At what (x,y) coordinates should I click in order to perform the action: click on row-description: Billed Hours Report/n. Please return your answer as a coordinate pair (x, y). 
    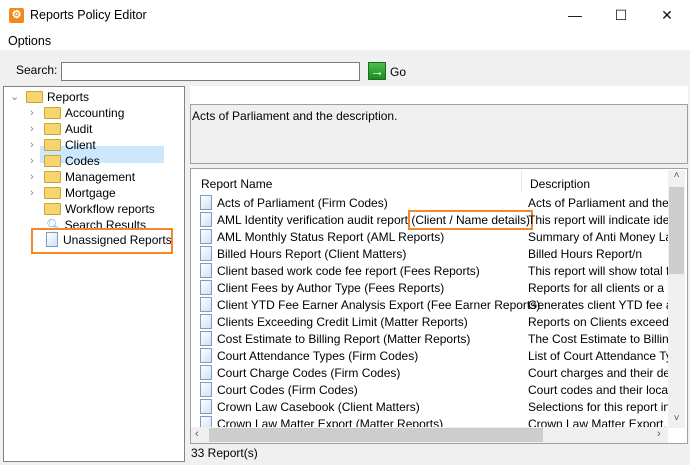
    Looking at the image, I should click on (585, 254).